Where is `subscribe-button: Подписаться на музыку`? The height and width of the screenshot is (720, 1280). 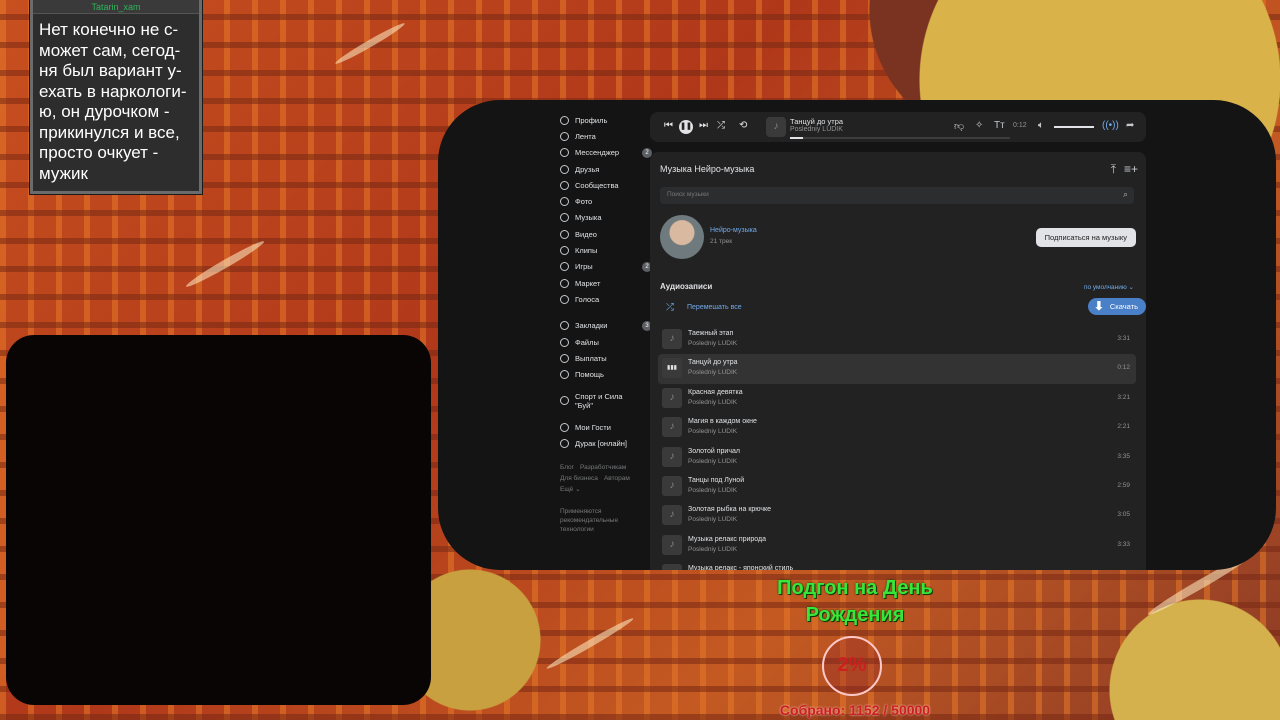
subscribe-button: Подписаться на музыку is located at coordinates (1085, 237).